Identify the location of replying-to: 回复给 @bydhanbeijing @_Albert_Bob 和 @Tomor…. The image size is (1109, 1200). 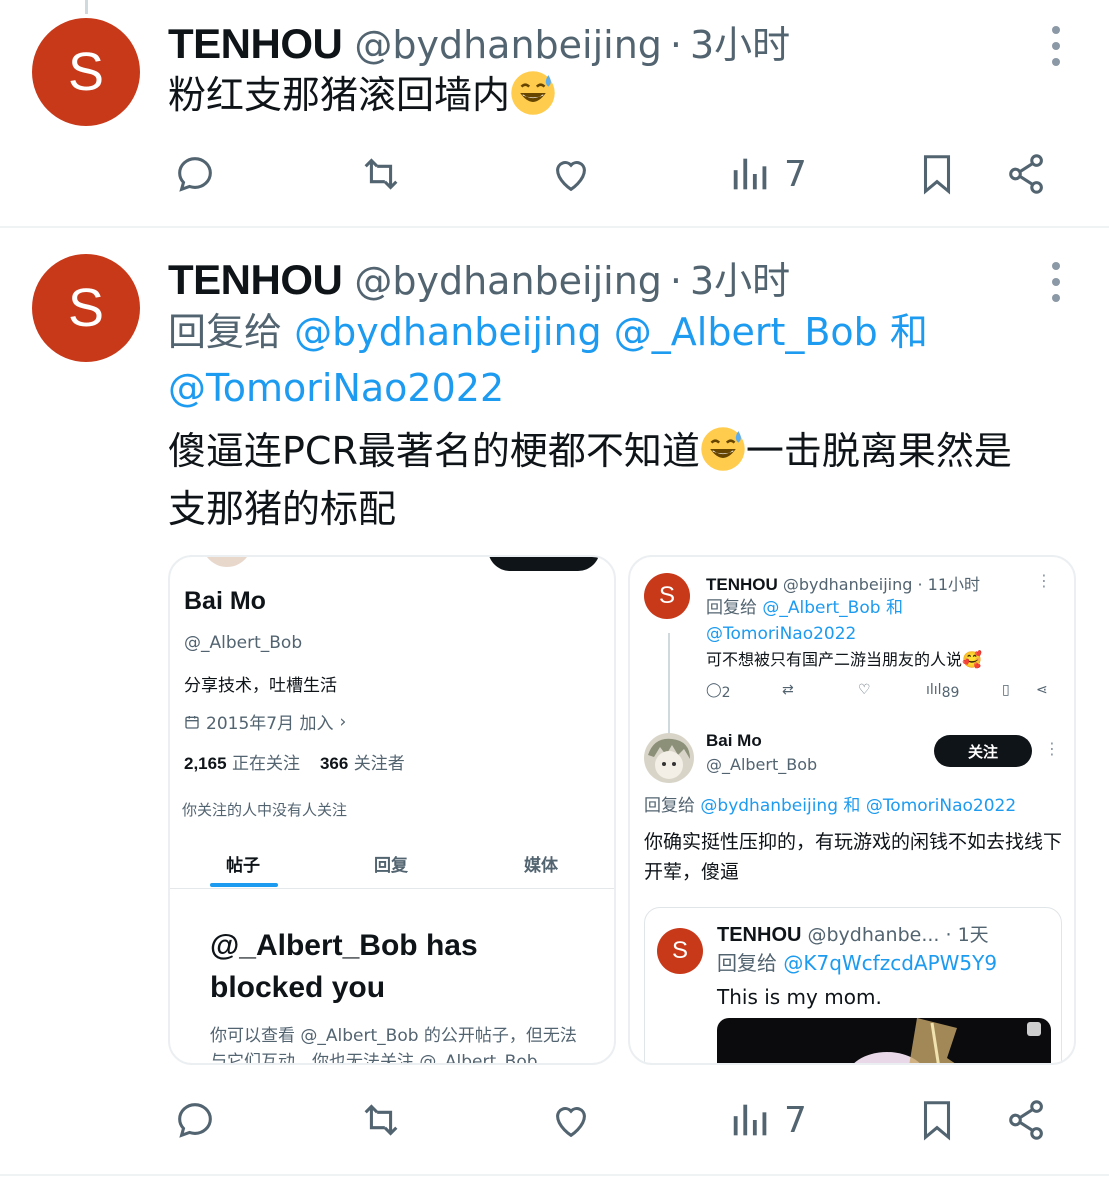
(588, 360).